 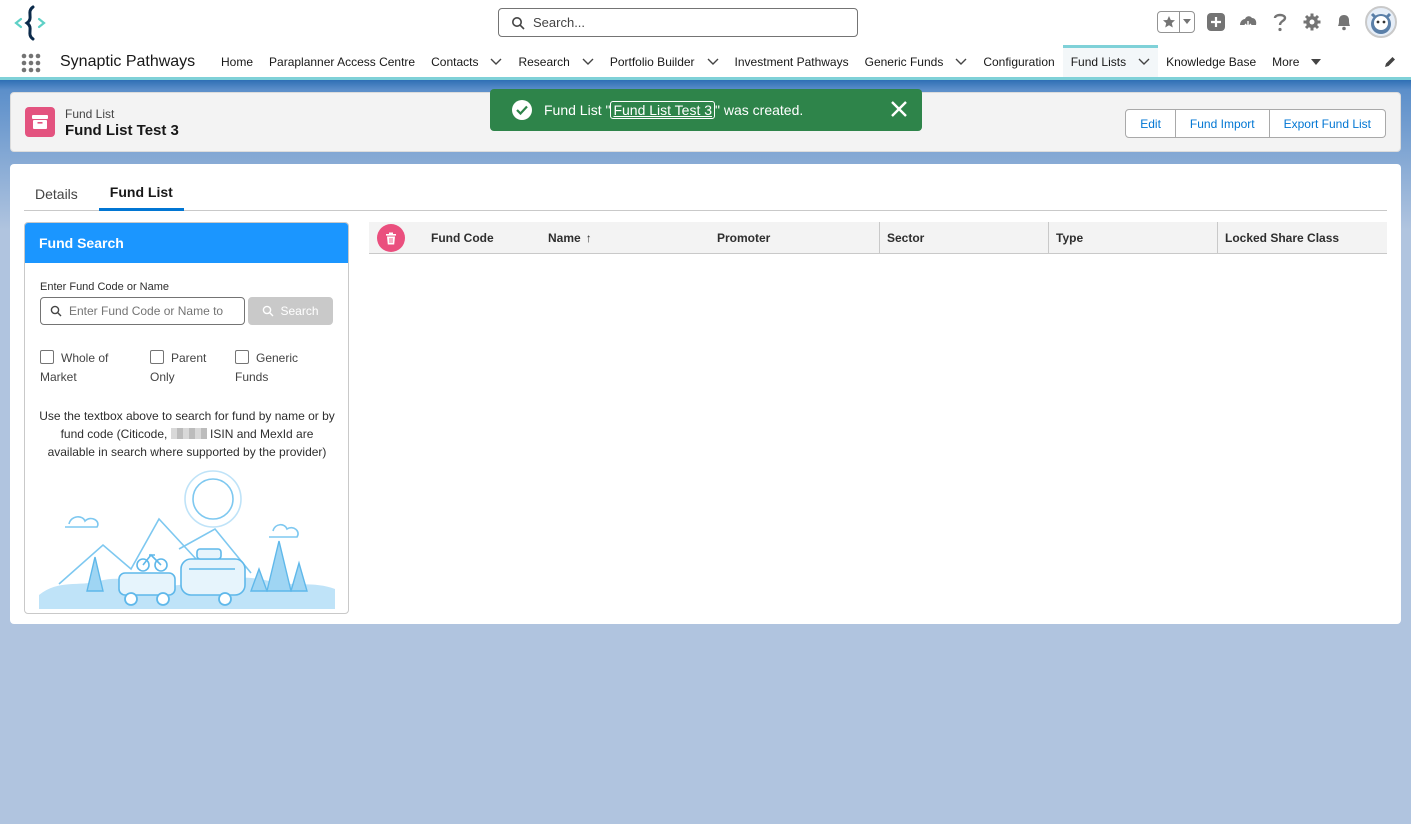 What do you see at coordinates (141, 193) in the screenshot?
I see `tab-fund-list: Fund List` at bounding box center [141, 193].